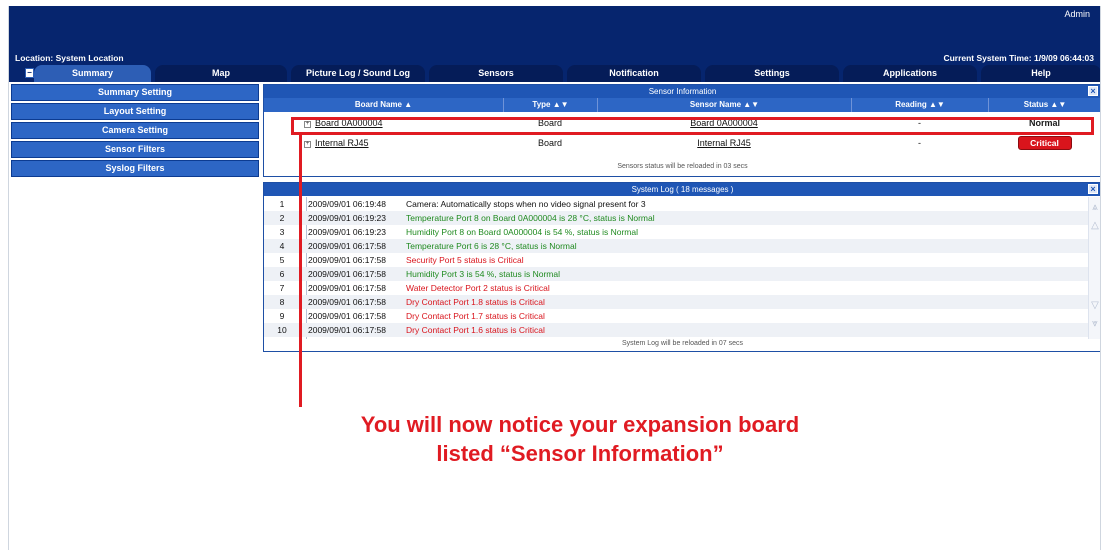 This screenshot has width=1108, height=550. Describe the element at coordinates (772, 73) in the screenshot. I see `tab-settings: Settings` at that location.